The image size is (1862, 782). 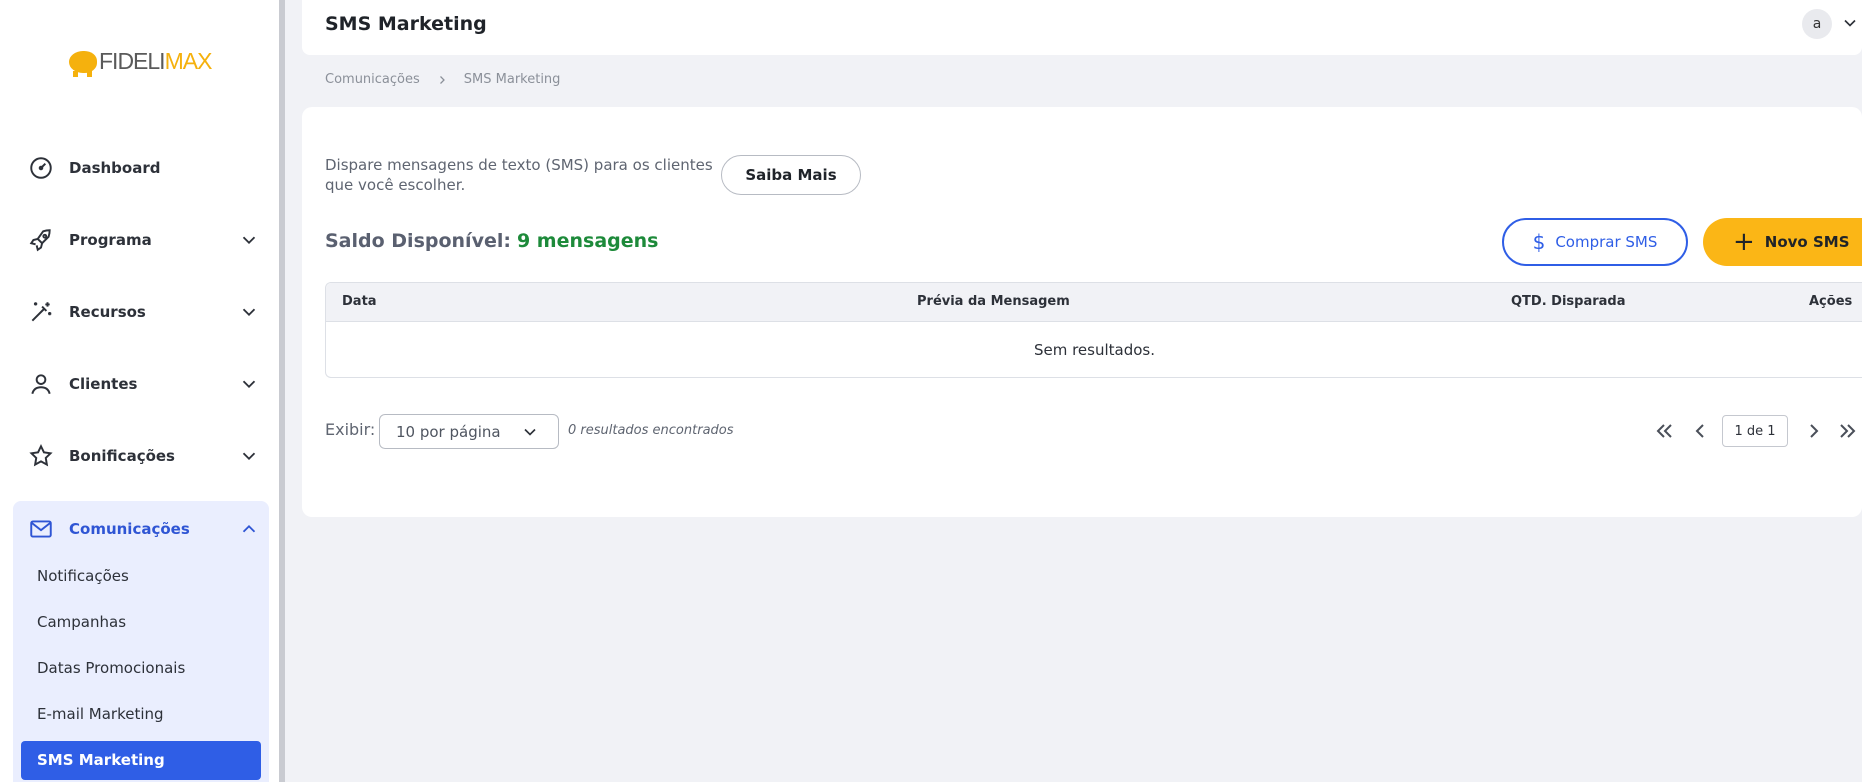 I want to click on logo-text-part2: MAX, so click(x=188, y=61).